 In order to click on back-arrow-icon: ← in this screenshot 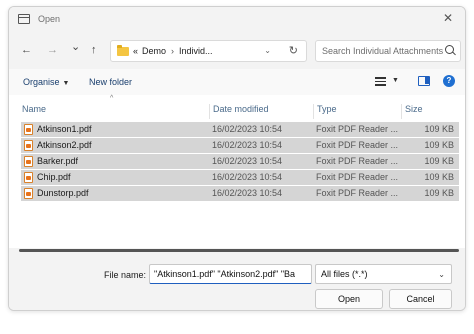, I will do `click(26, 50)`.